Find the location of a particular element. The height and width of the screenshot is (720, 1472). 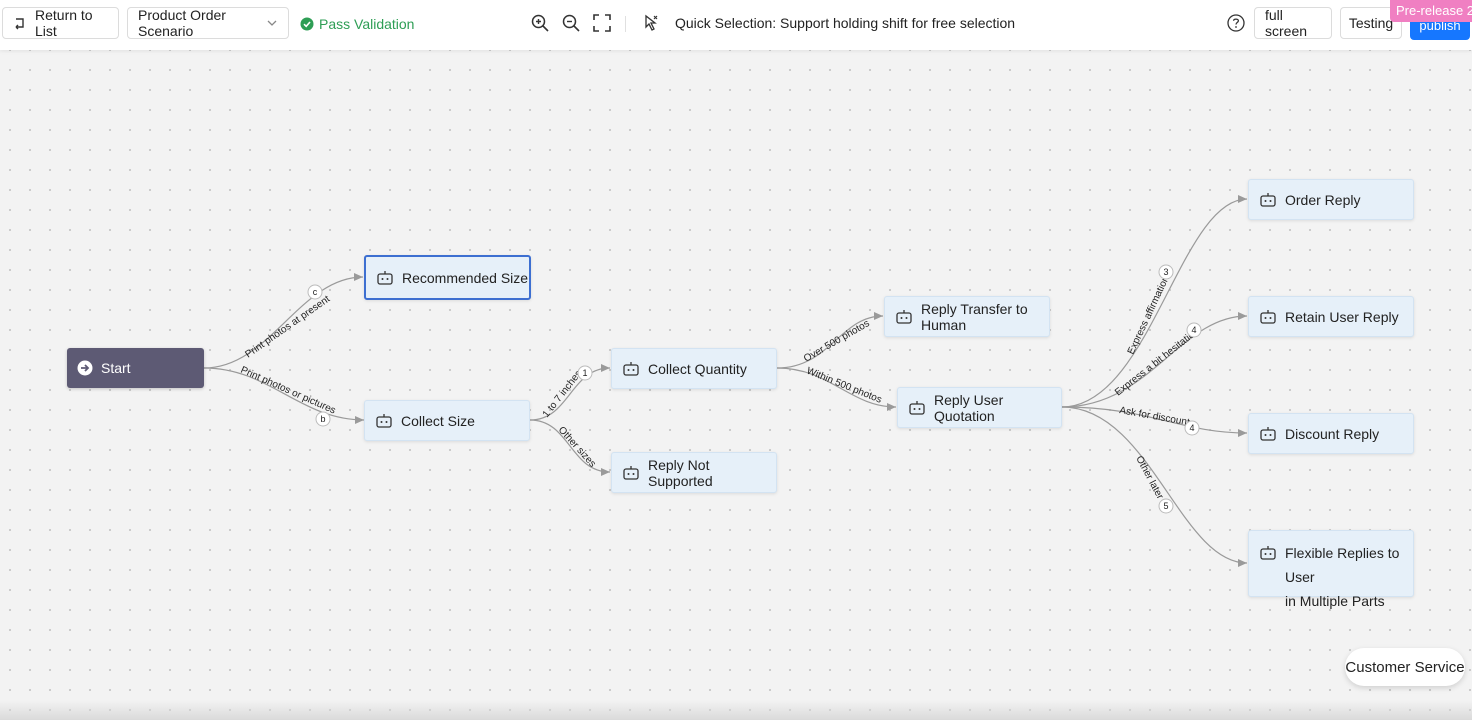

check-circle-icon is located at coordinates (307, 24).